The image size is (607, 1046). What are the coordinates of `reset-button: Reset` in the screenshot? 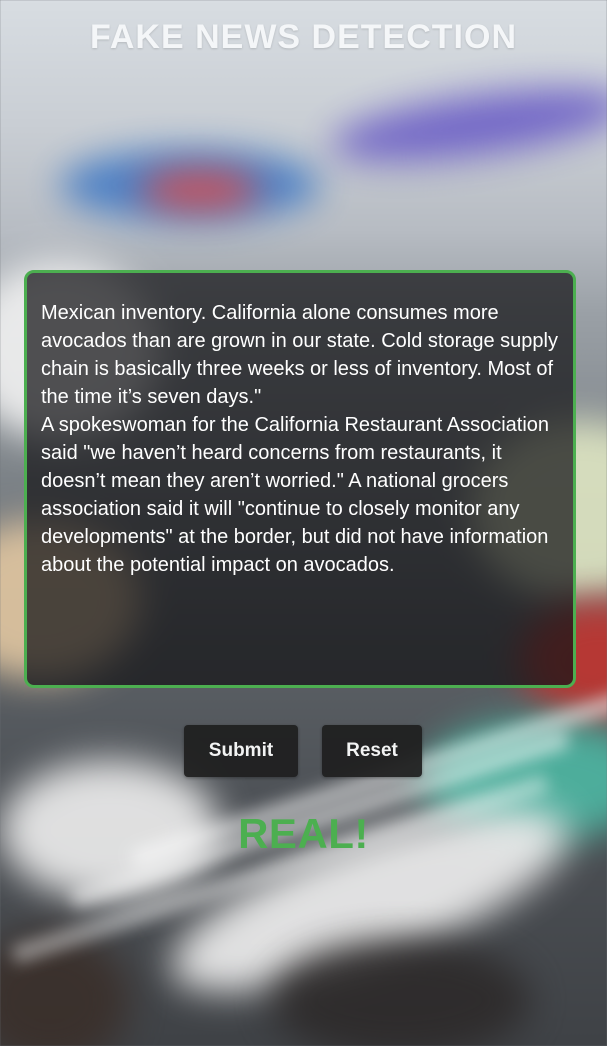 It's located at (372, 751).